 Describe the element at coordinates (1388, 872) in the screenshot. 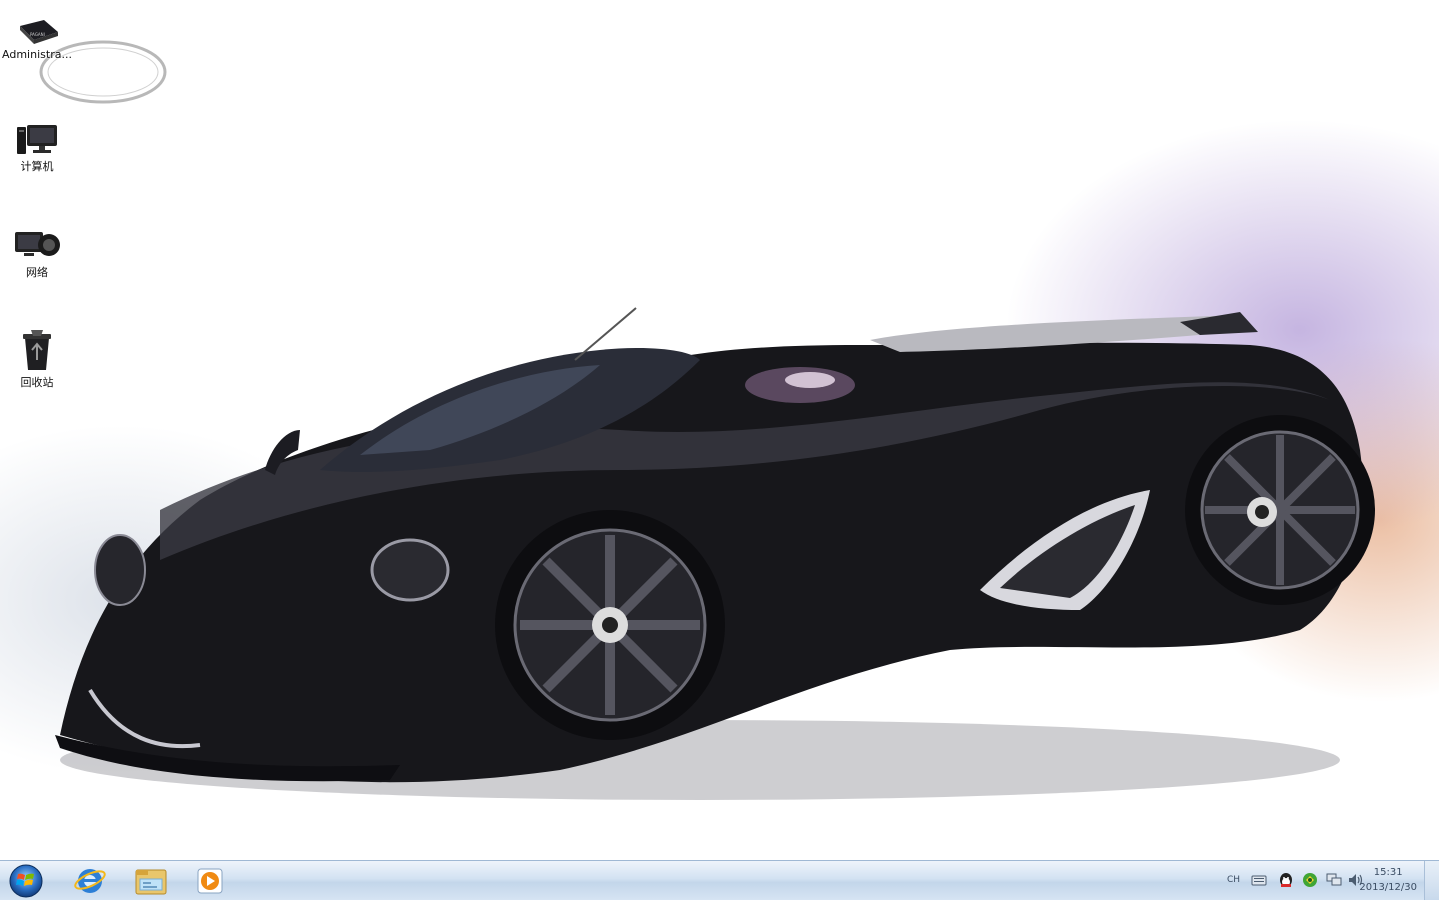

I see `clock-time: 15:31` at that location.